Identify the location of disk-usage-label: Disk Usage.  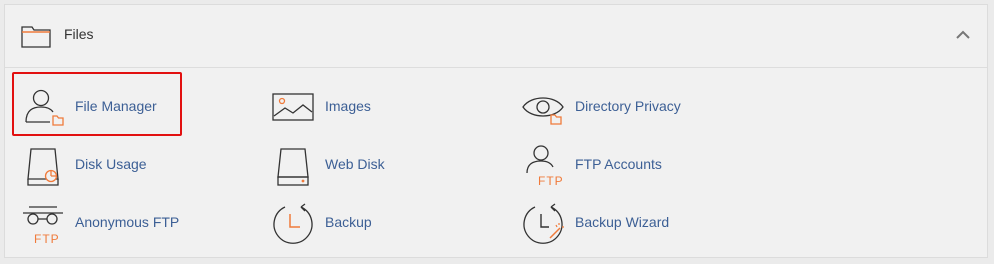
(111, 164).